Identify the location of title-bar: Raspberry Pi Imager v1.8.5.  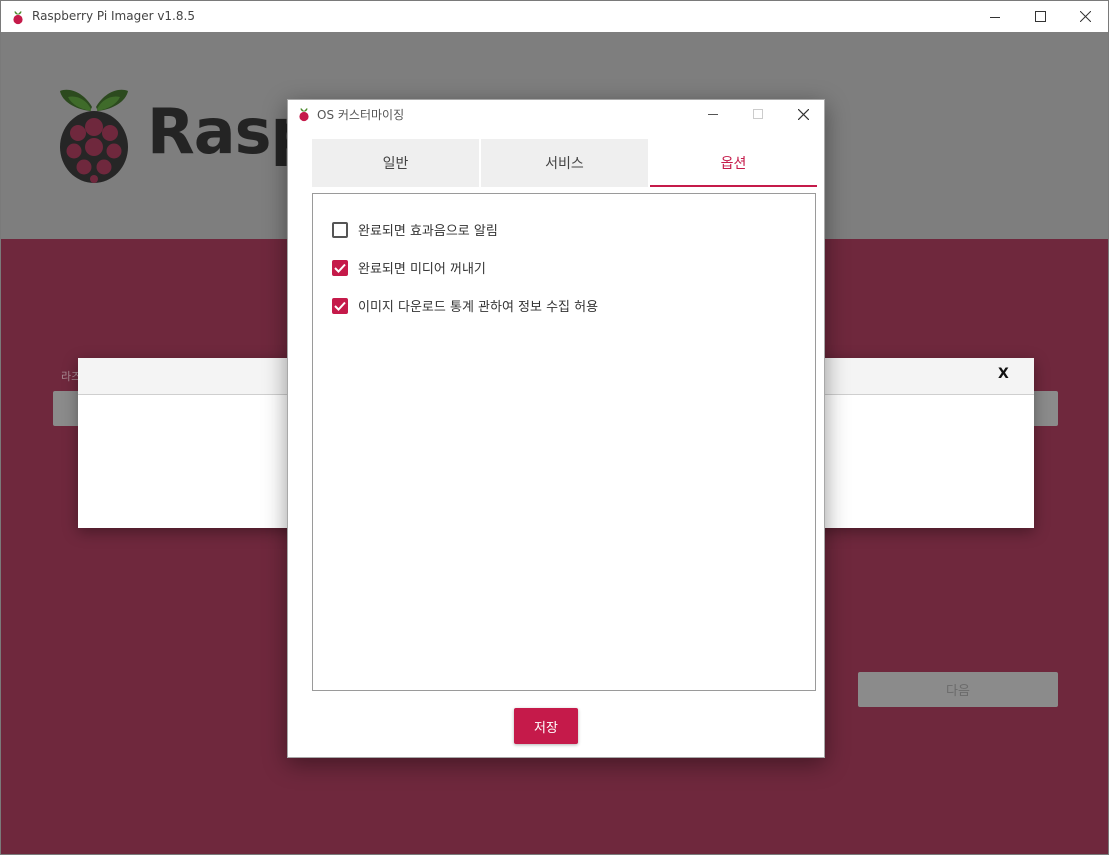
(554, 16).